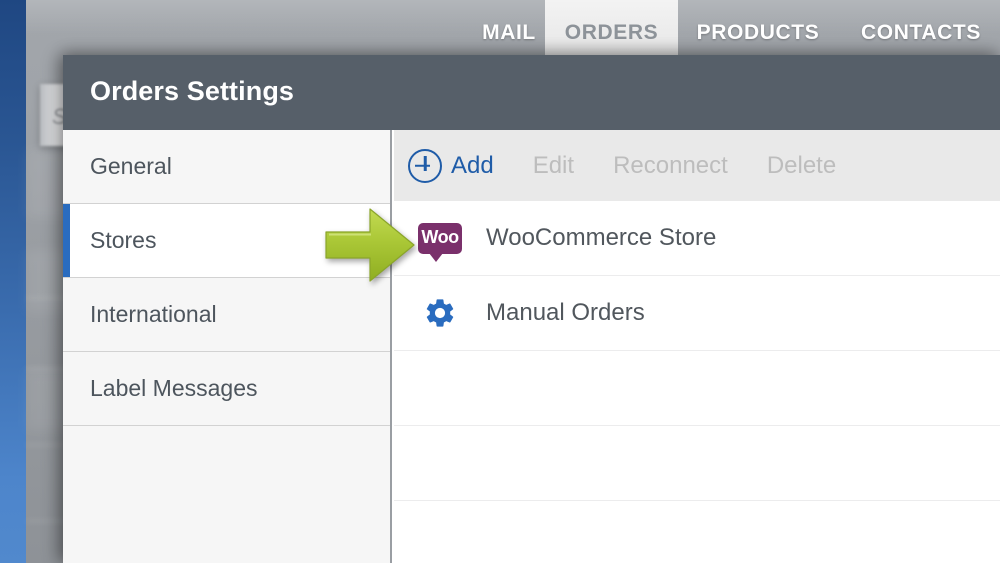  What do you see at coordinates (601, 237) in the screenshot?
I see `store-name: WooCommerce Store` at bounding box center [601, 237].